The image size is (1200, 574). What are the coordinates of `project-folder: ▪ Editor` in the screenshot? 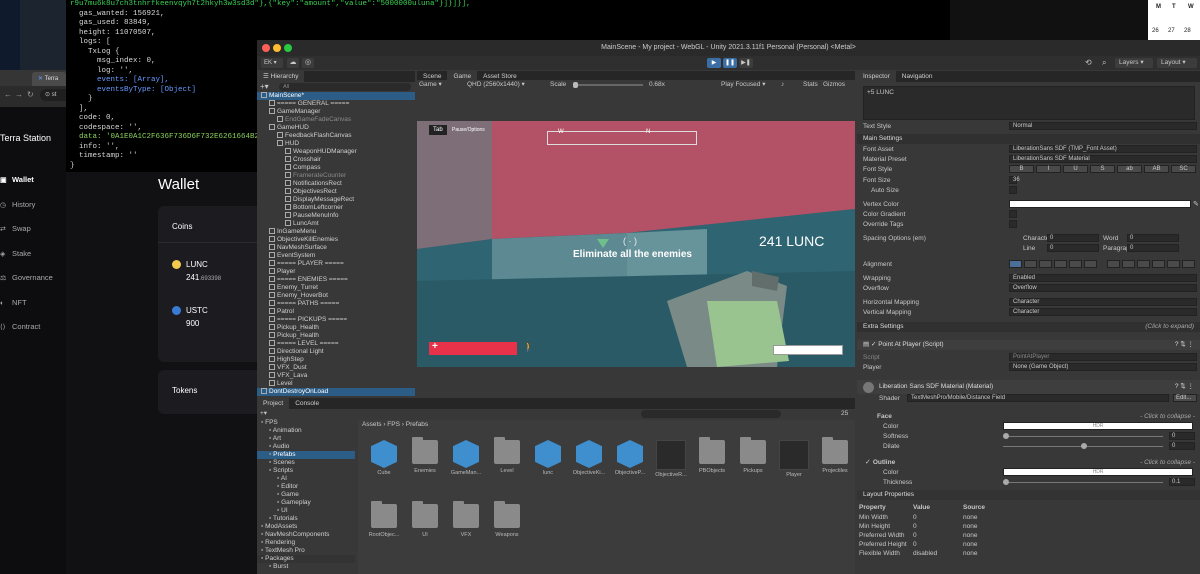 It's located at (306, 487).